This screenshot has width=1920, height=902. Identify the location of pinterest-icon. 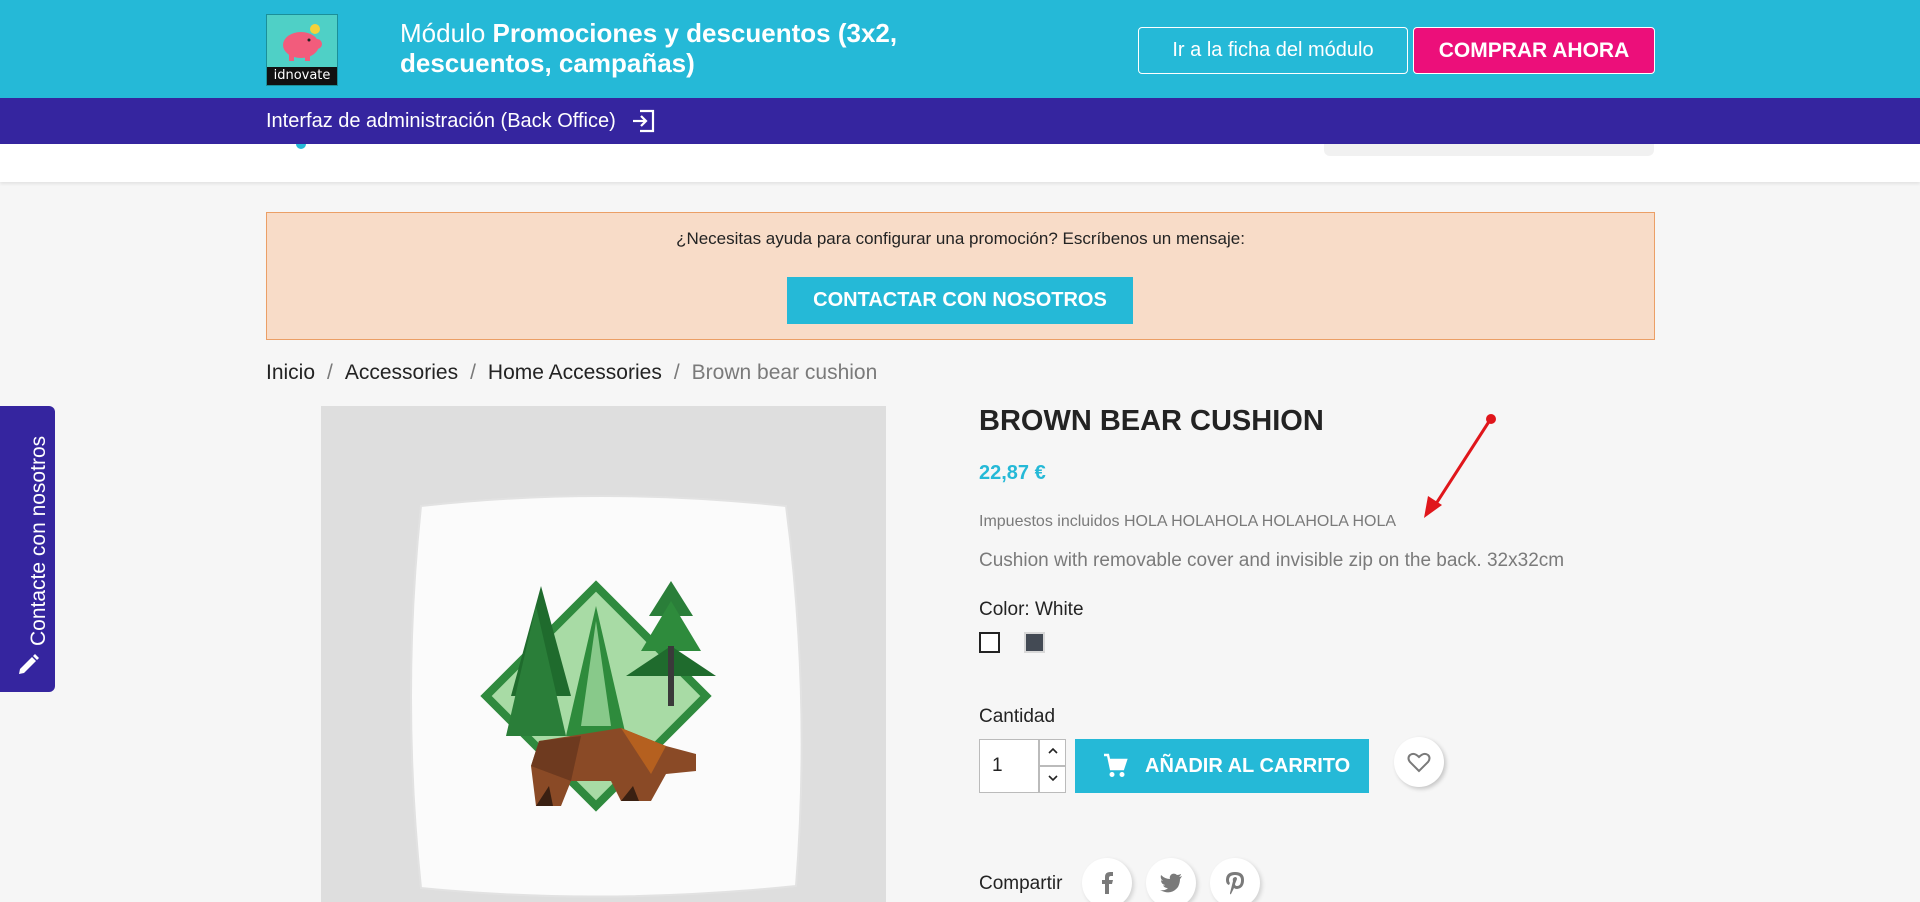
(1235, 883).